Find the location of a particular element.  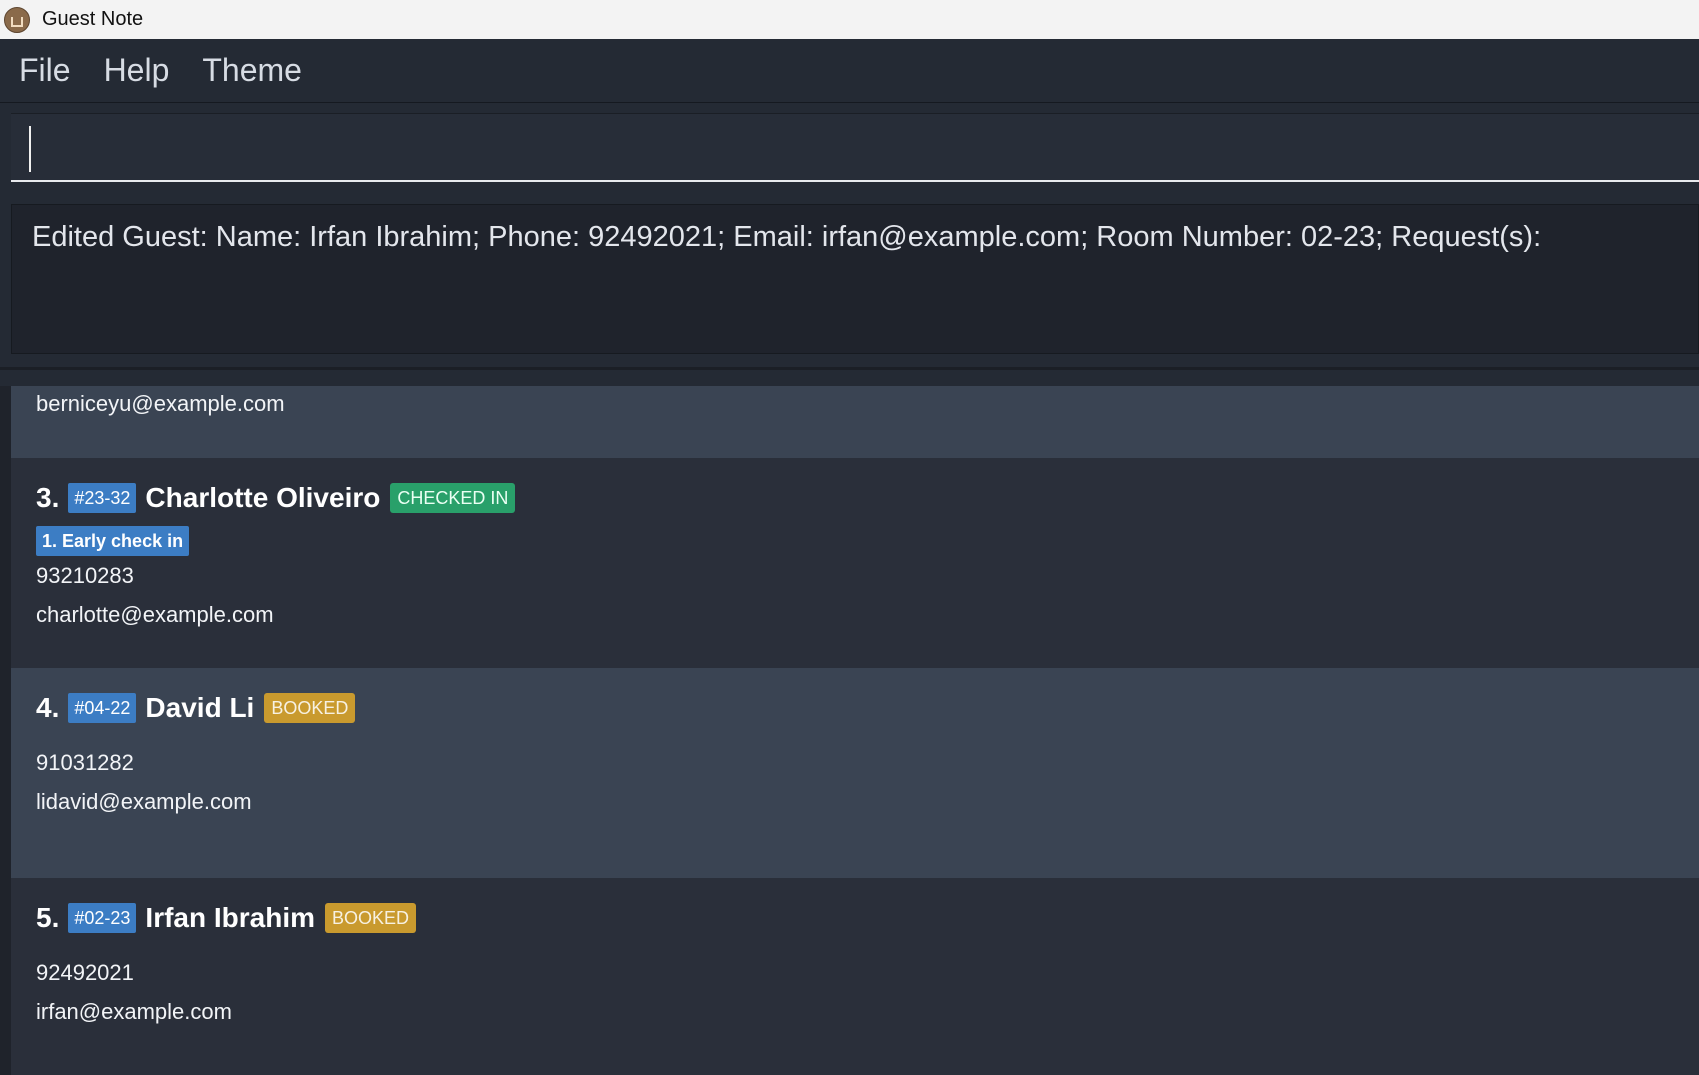

command-area is located at coordinates (849, 149).